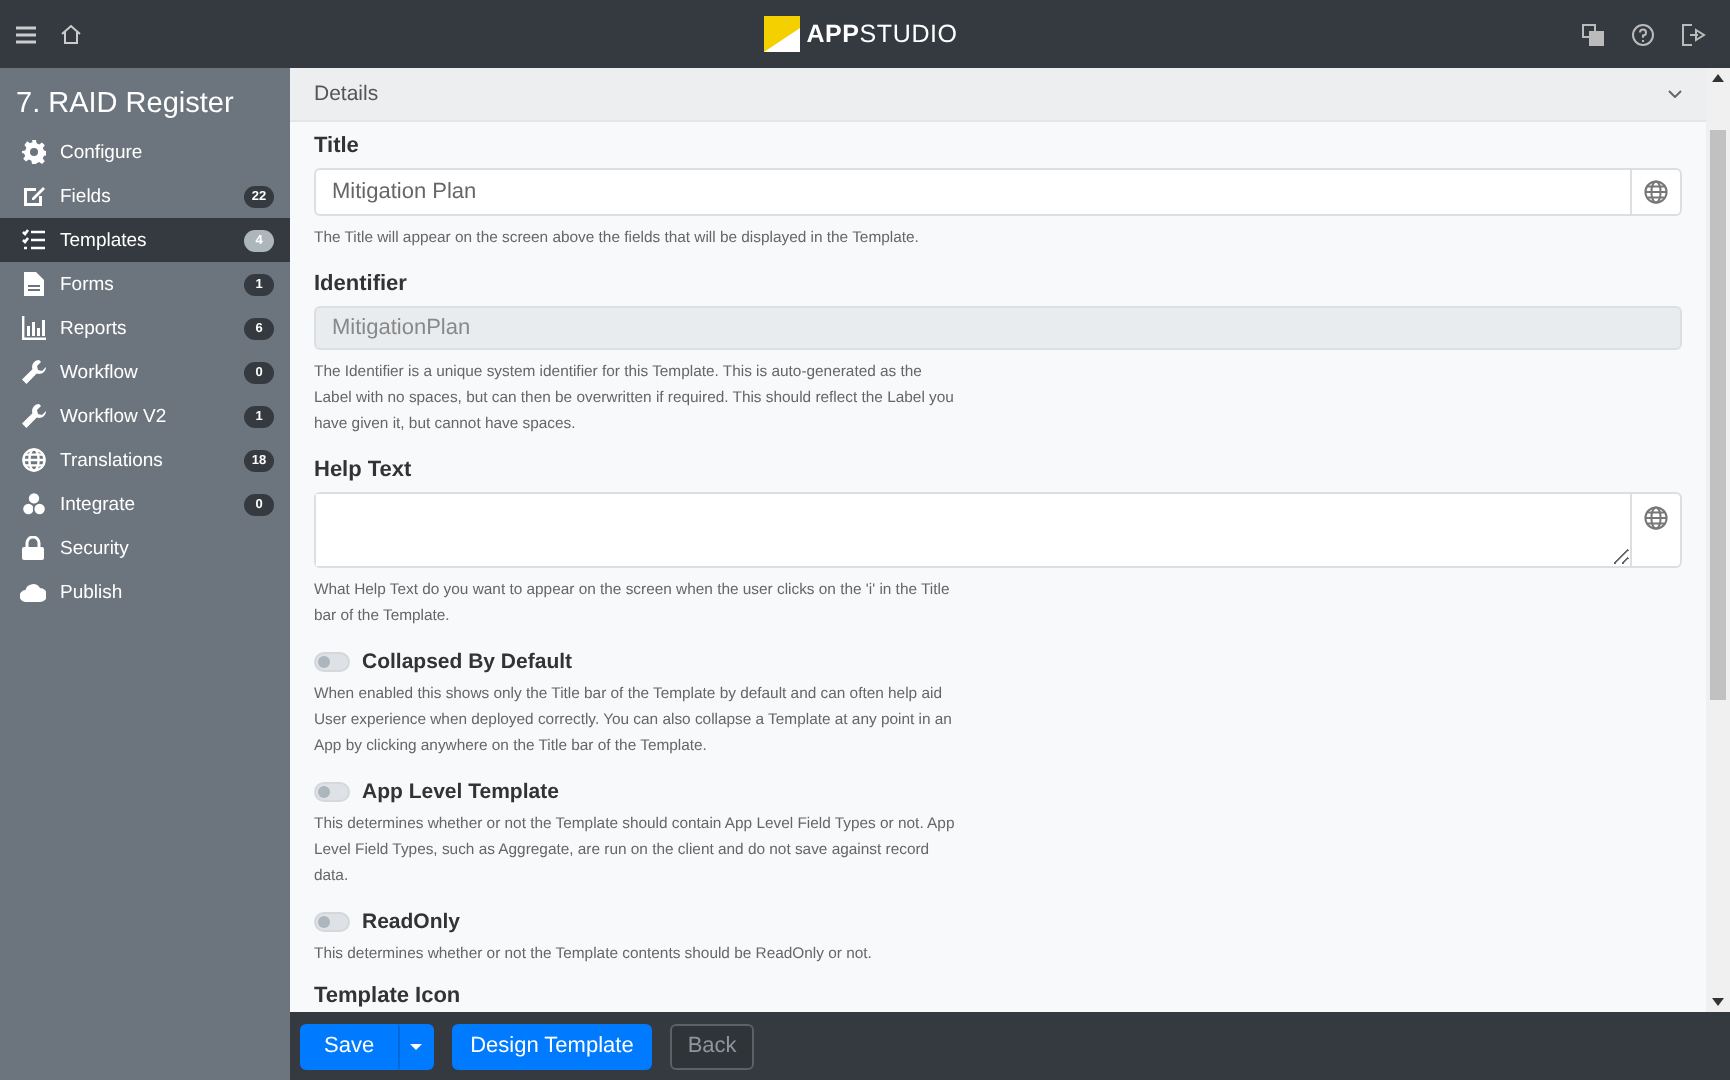 The height and width of the screenshot is (1080, 1730). Describe the element at coordinates (126, 104) in the screenshot. I see `project-title: 7. RAID Register` at that location.